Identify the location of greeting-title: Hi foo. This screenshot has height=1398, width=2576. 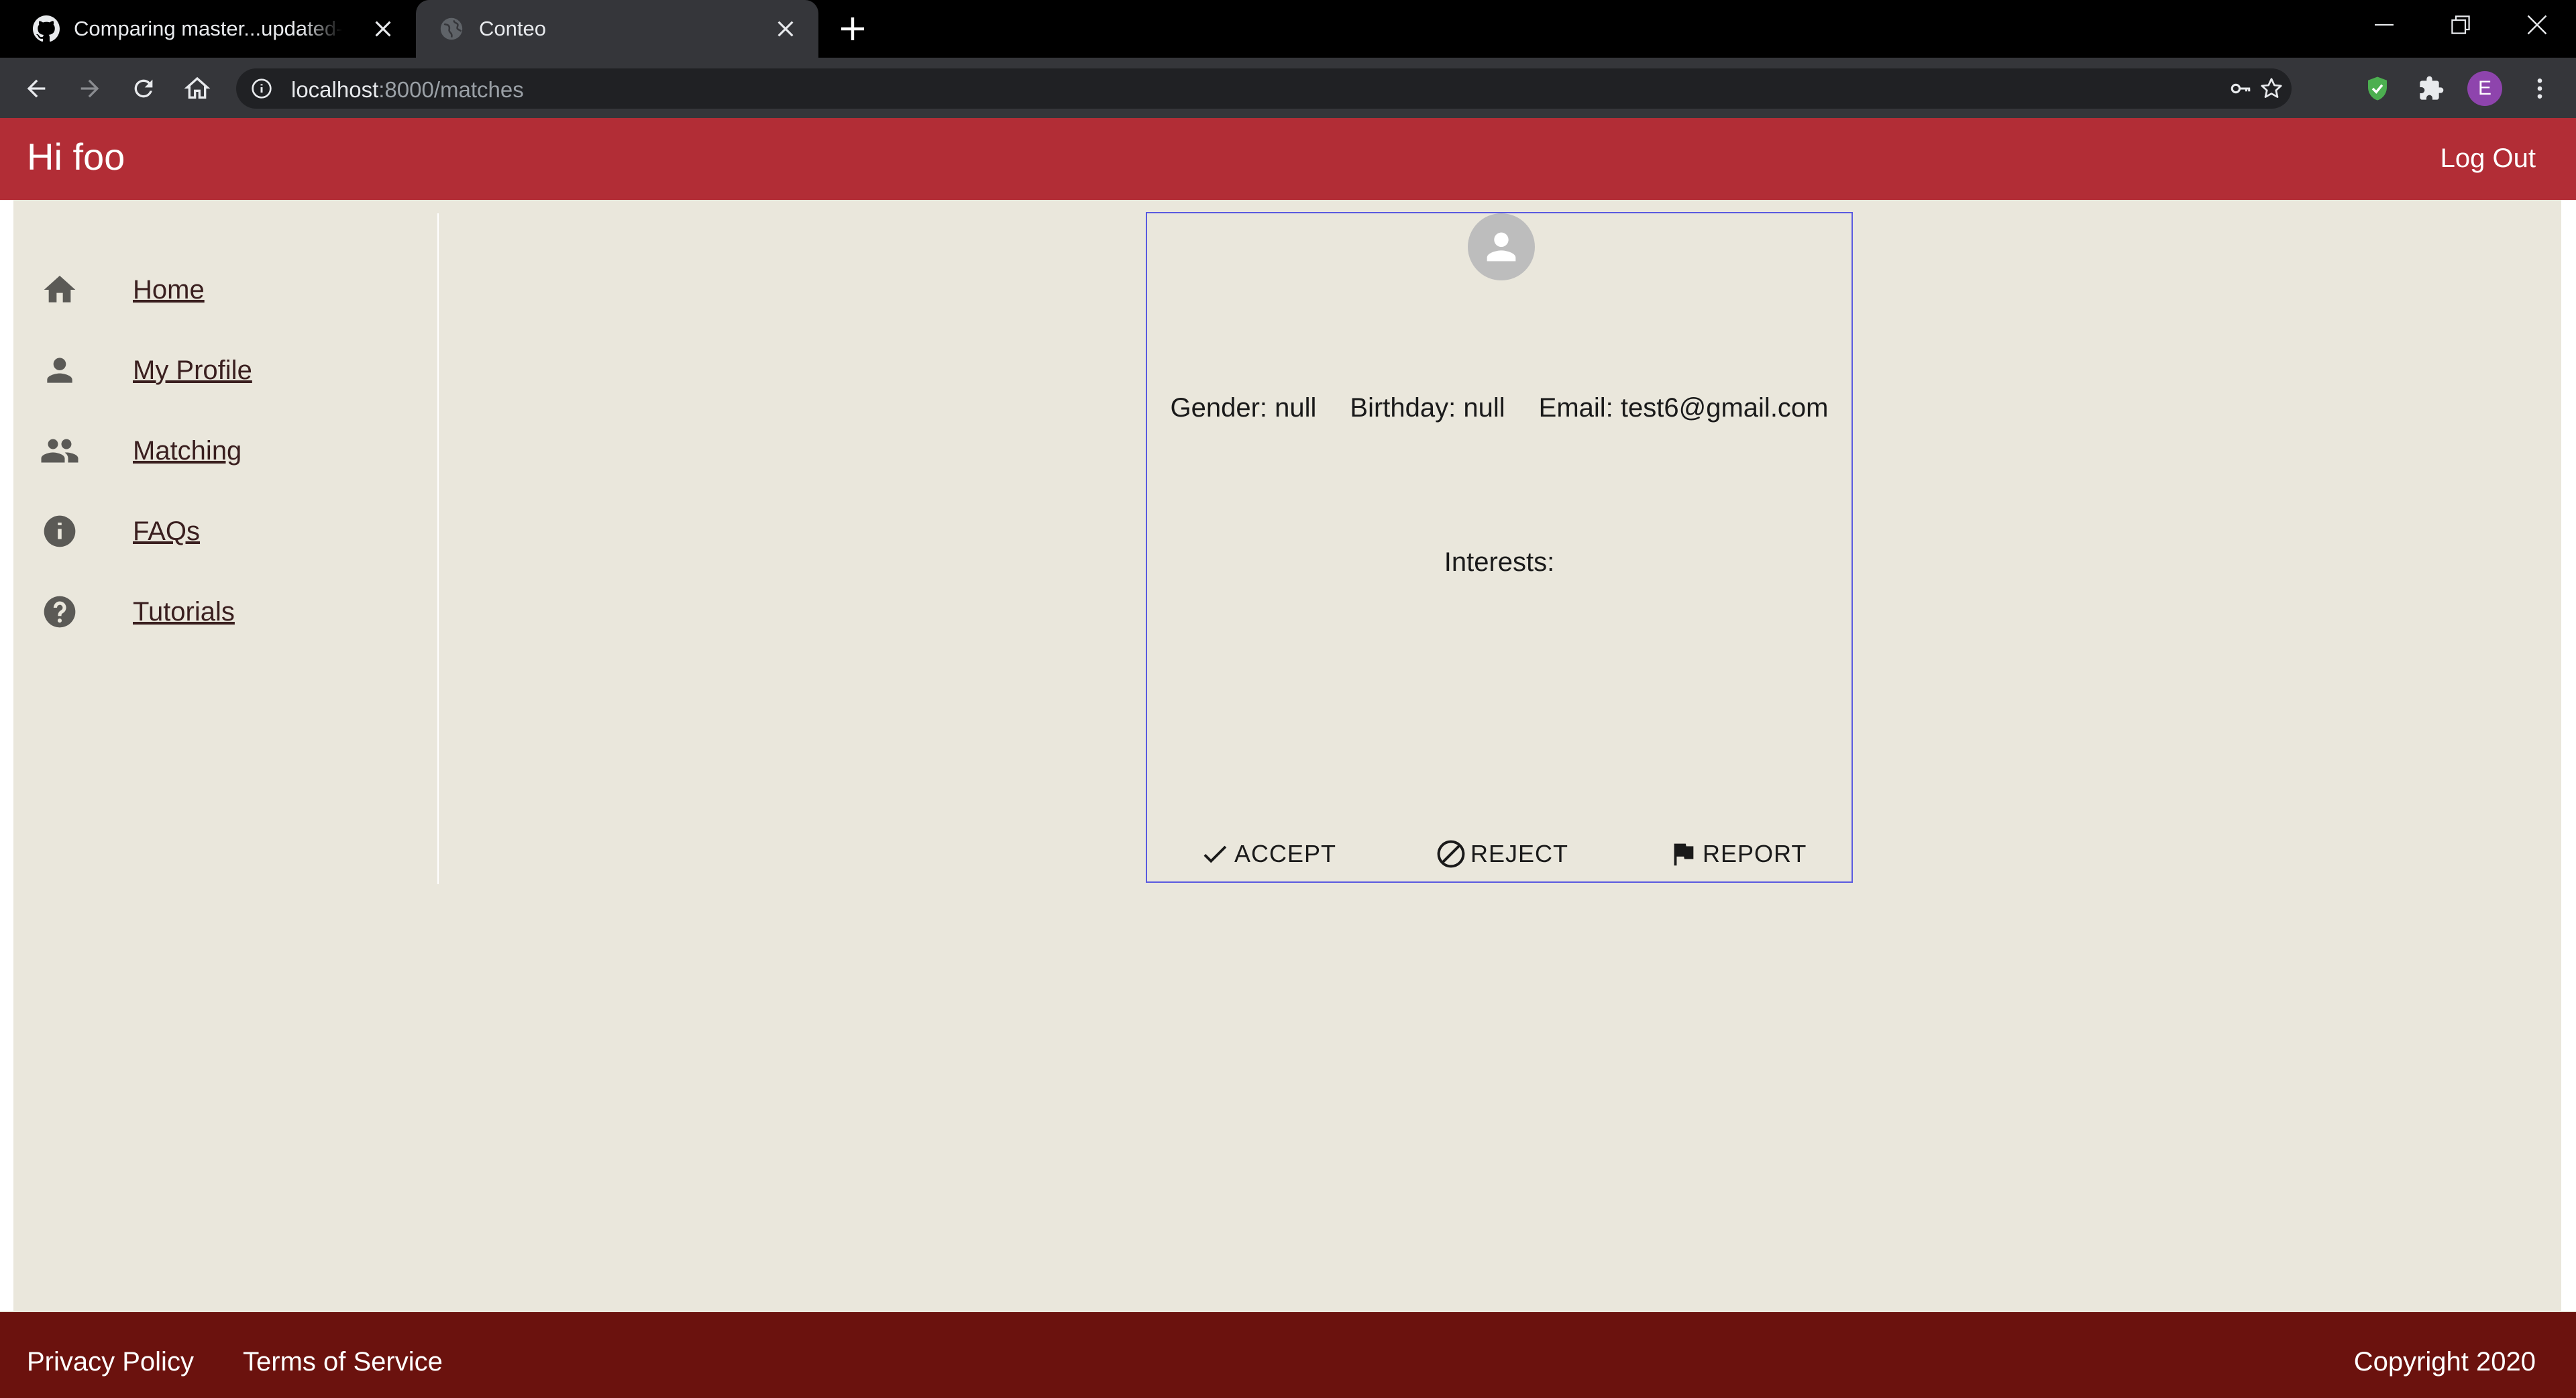
(76, 157).